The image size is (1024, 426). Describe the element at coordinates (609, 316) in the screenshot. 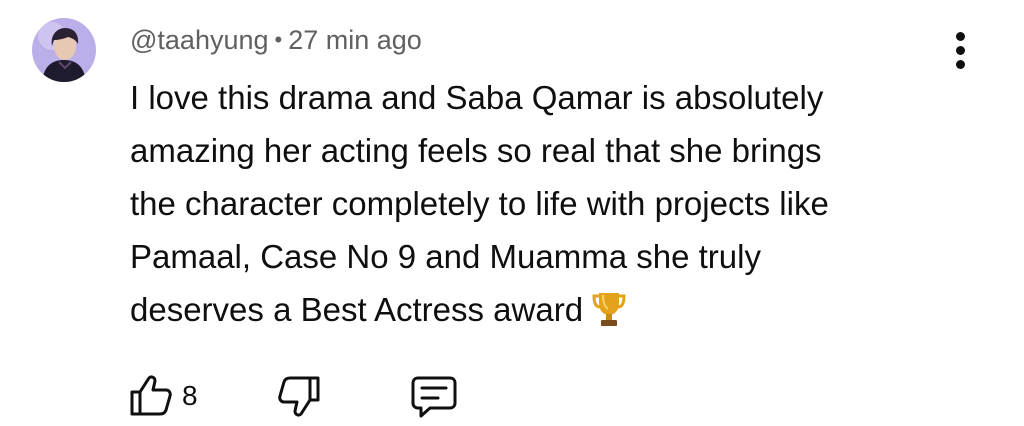

I see `trophy-icon` at that location.